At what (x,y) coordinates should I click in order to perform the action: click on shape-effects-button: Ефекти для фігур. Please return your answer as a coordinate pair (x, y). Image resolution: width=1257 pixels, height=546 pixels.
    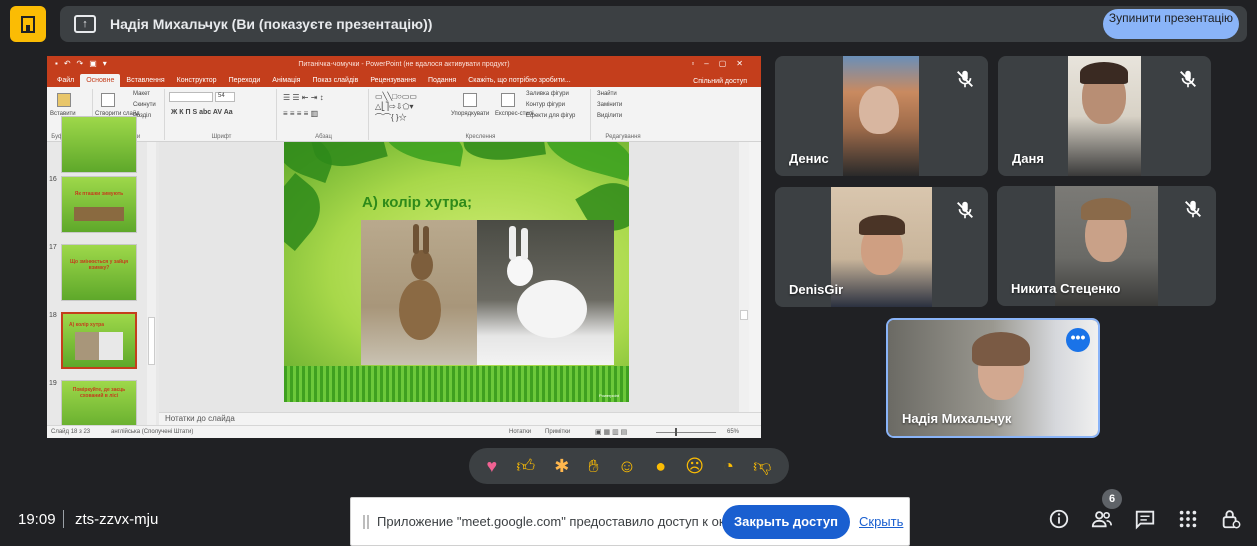
    Looking at the image, I should click on (550, 116).